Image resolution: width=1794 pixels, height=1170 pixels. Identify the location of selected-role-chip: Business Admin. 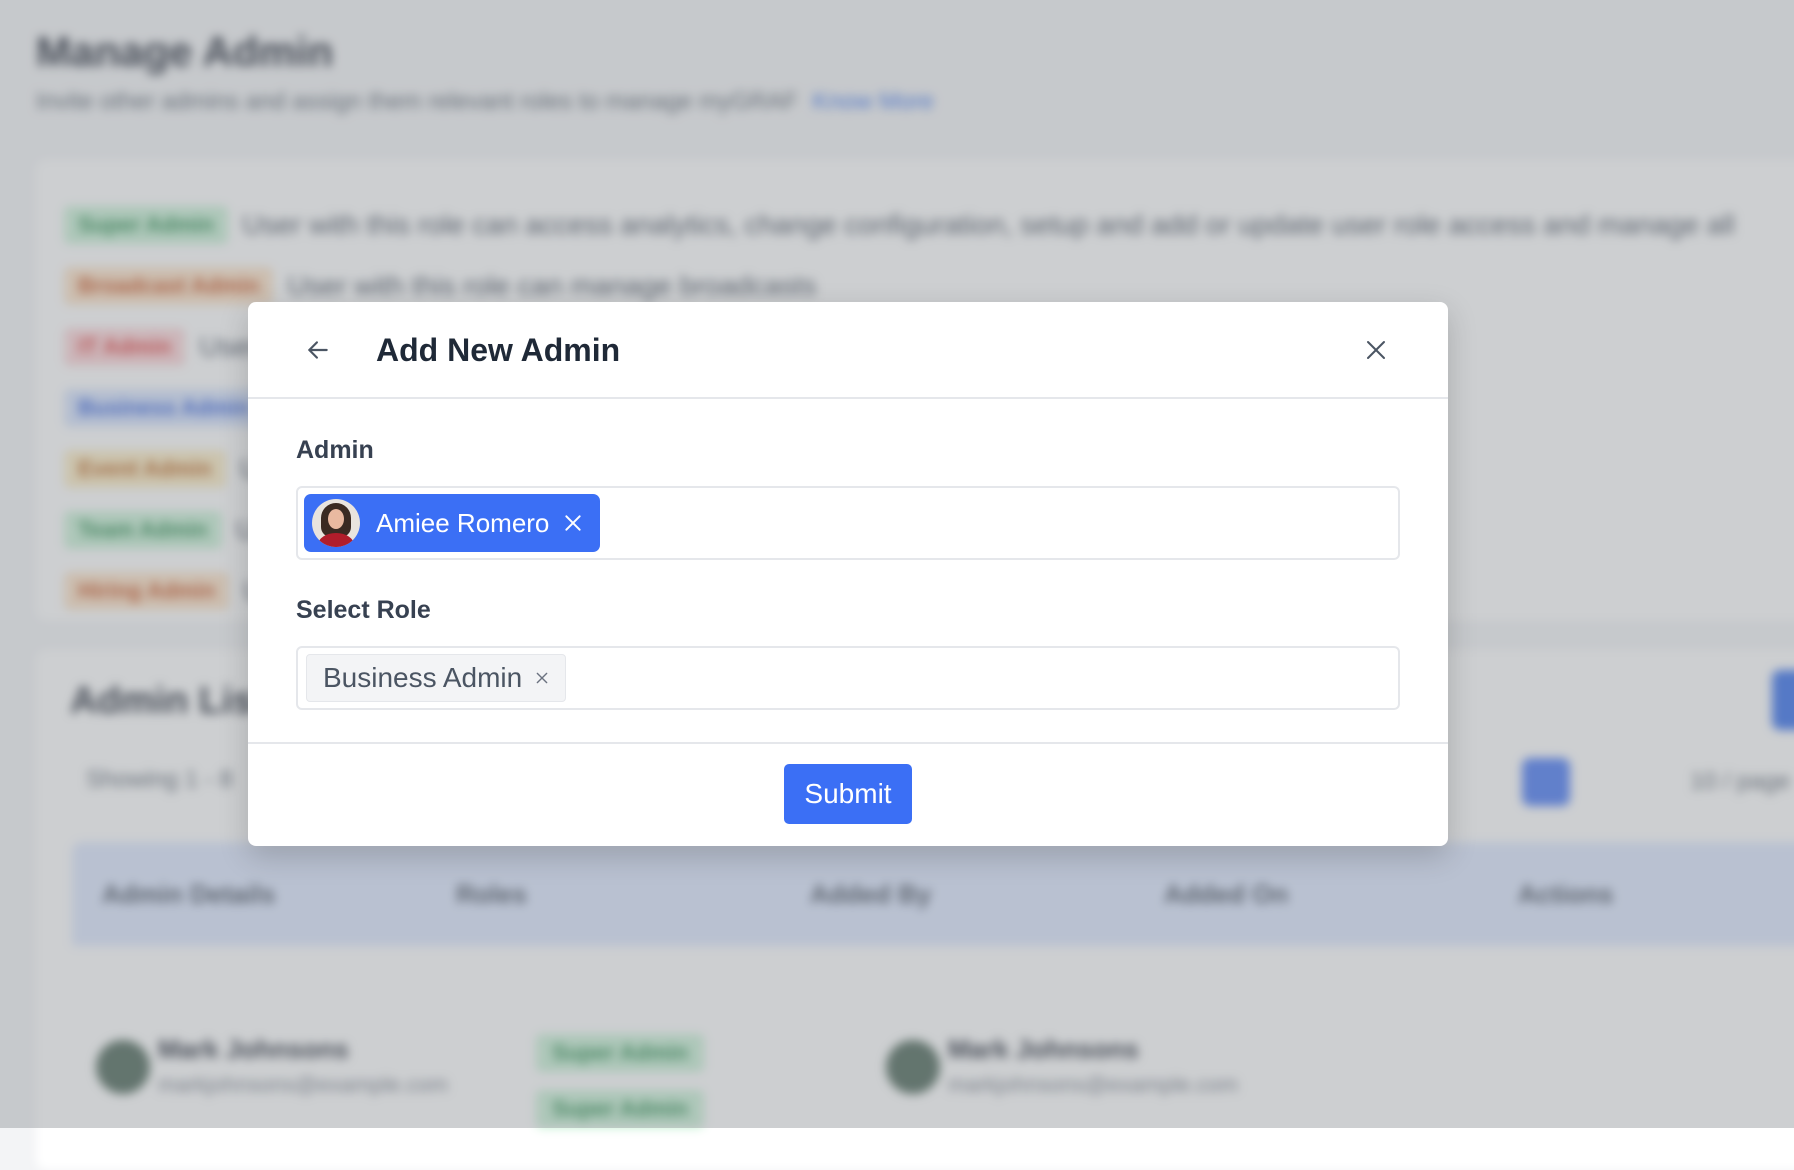
(436, 678).